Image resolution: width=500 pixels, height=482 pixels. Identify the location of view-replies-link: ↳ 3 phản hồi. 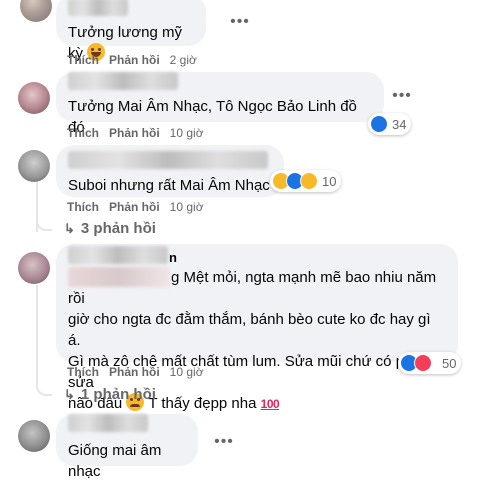
(110, 229).